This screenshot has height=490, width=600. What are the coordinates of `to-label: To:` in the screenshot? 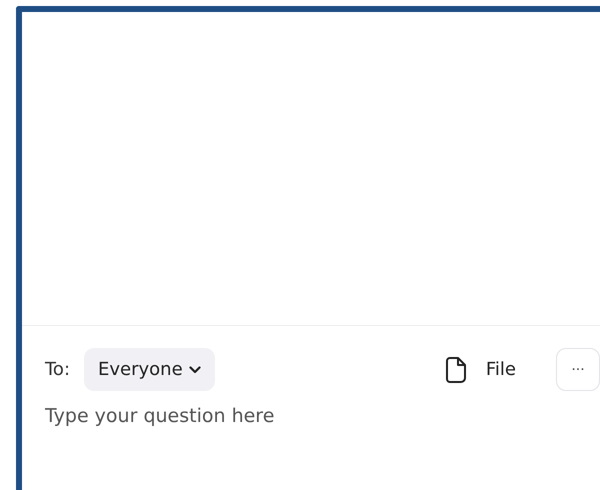 It's located at (57, 369).